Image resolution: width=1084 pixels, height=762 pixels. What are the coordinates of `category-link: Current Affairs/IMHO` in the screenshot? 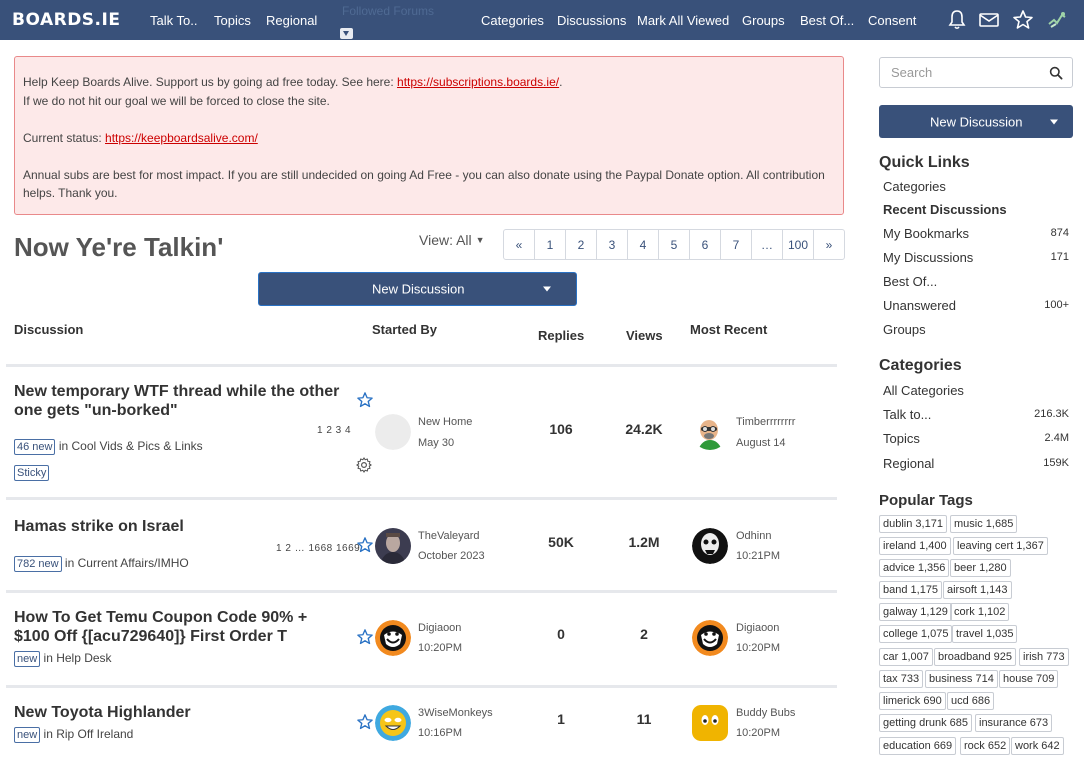 It's located at (133, 563).